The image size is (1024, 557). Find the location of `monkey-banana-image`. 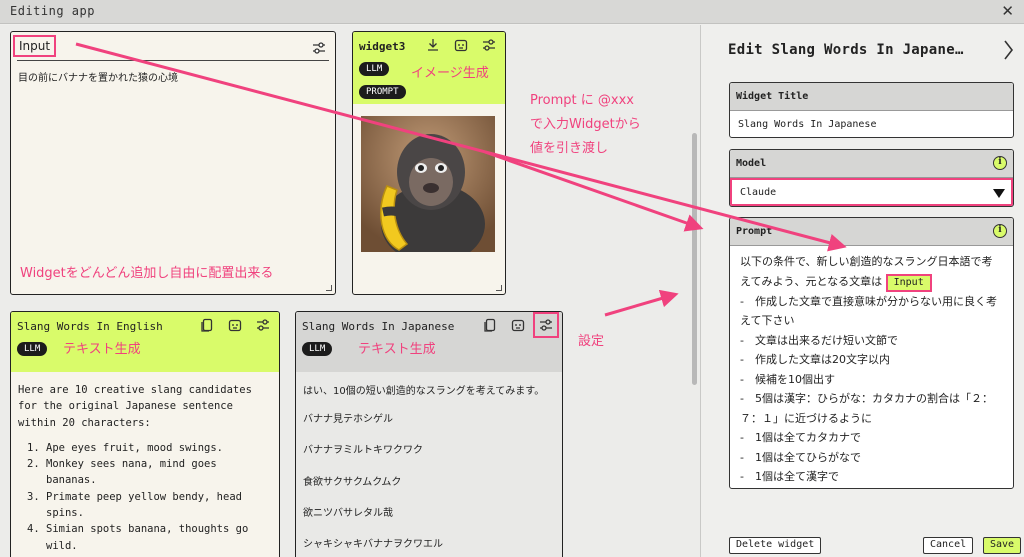

monkey-banana-image is located at coordinates (428, 184).